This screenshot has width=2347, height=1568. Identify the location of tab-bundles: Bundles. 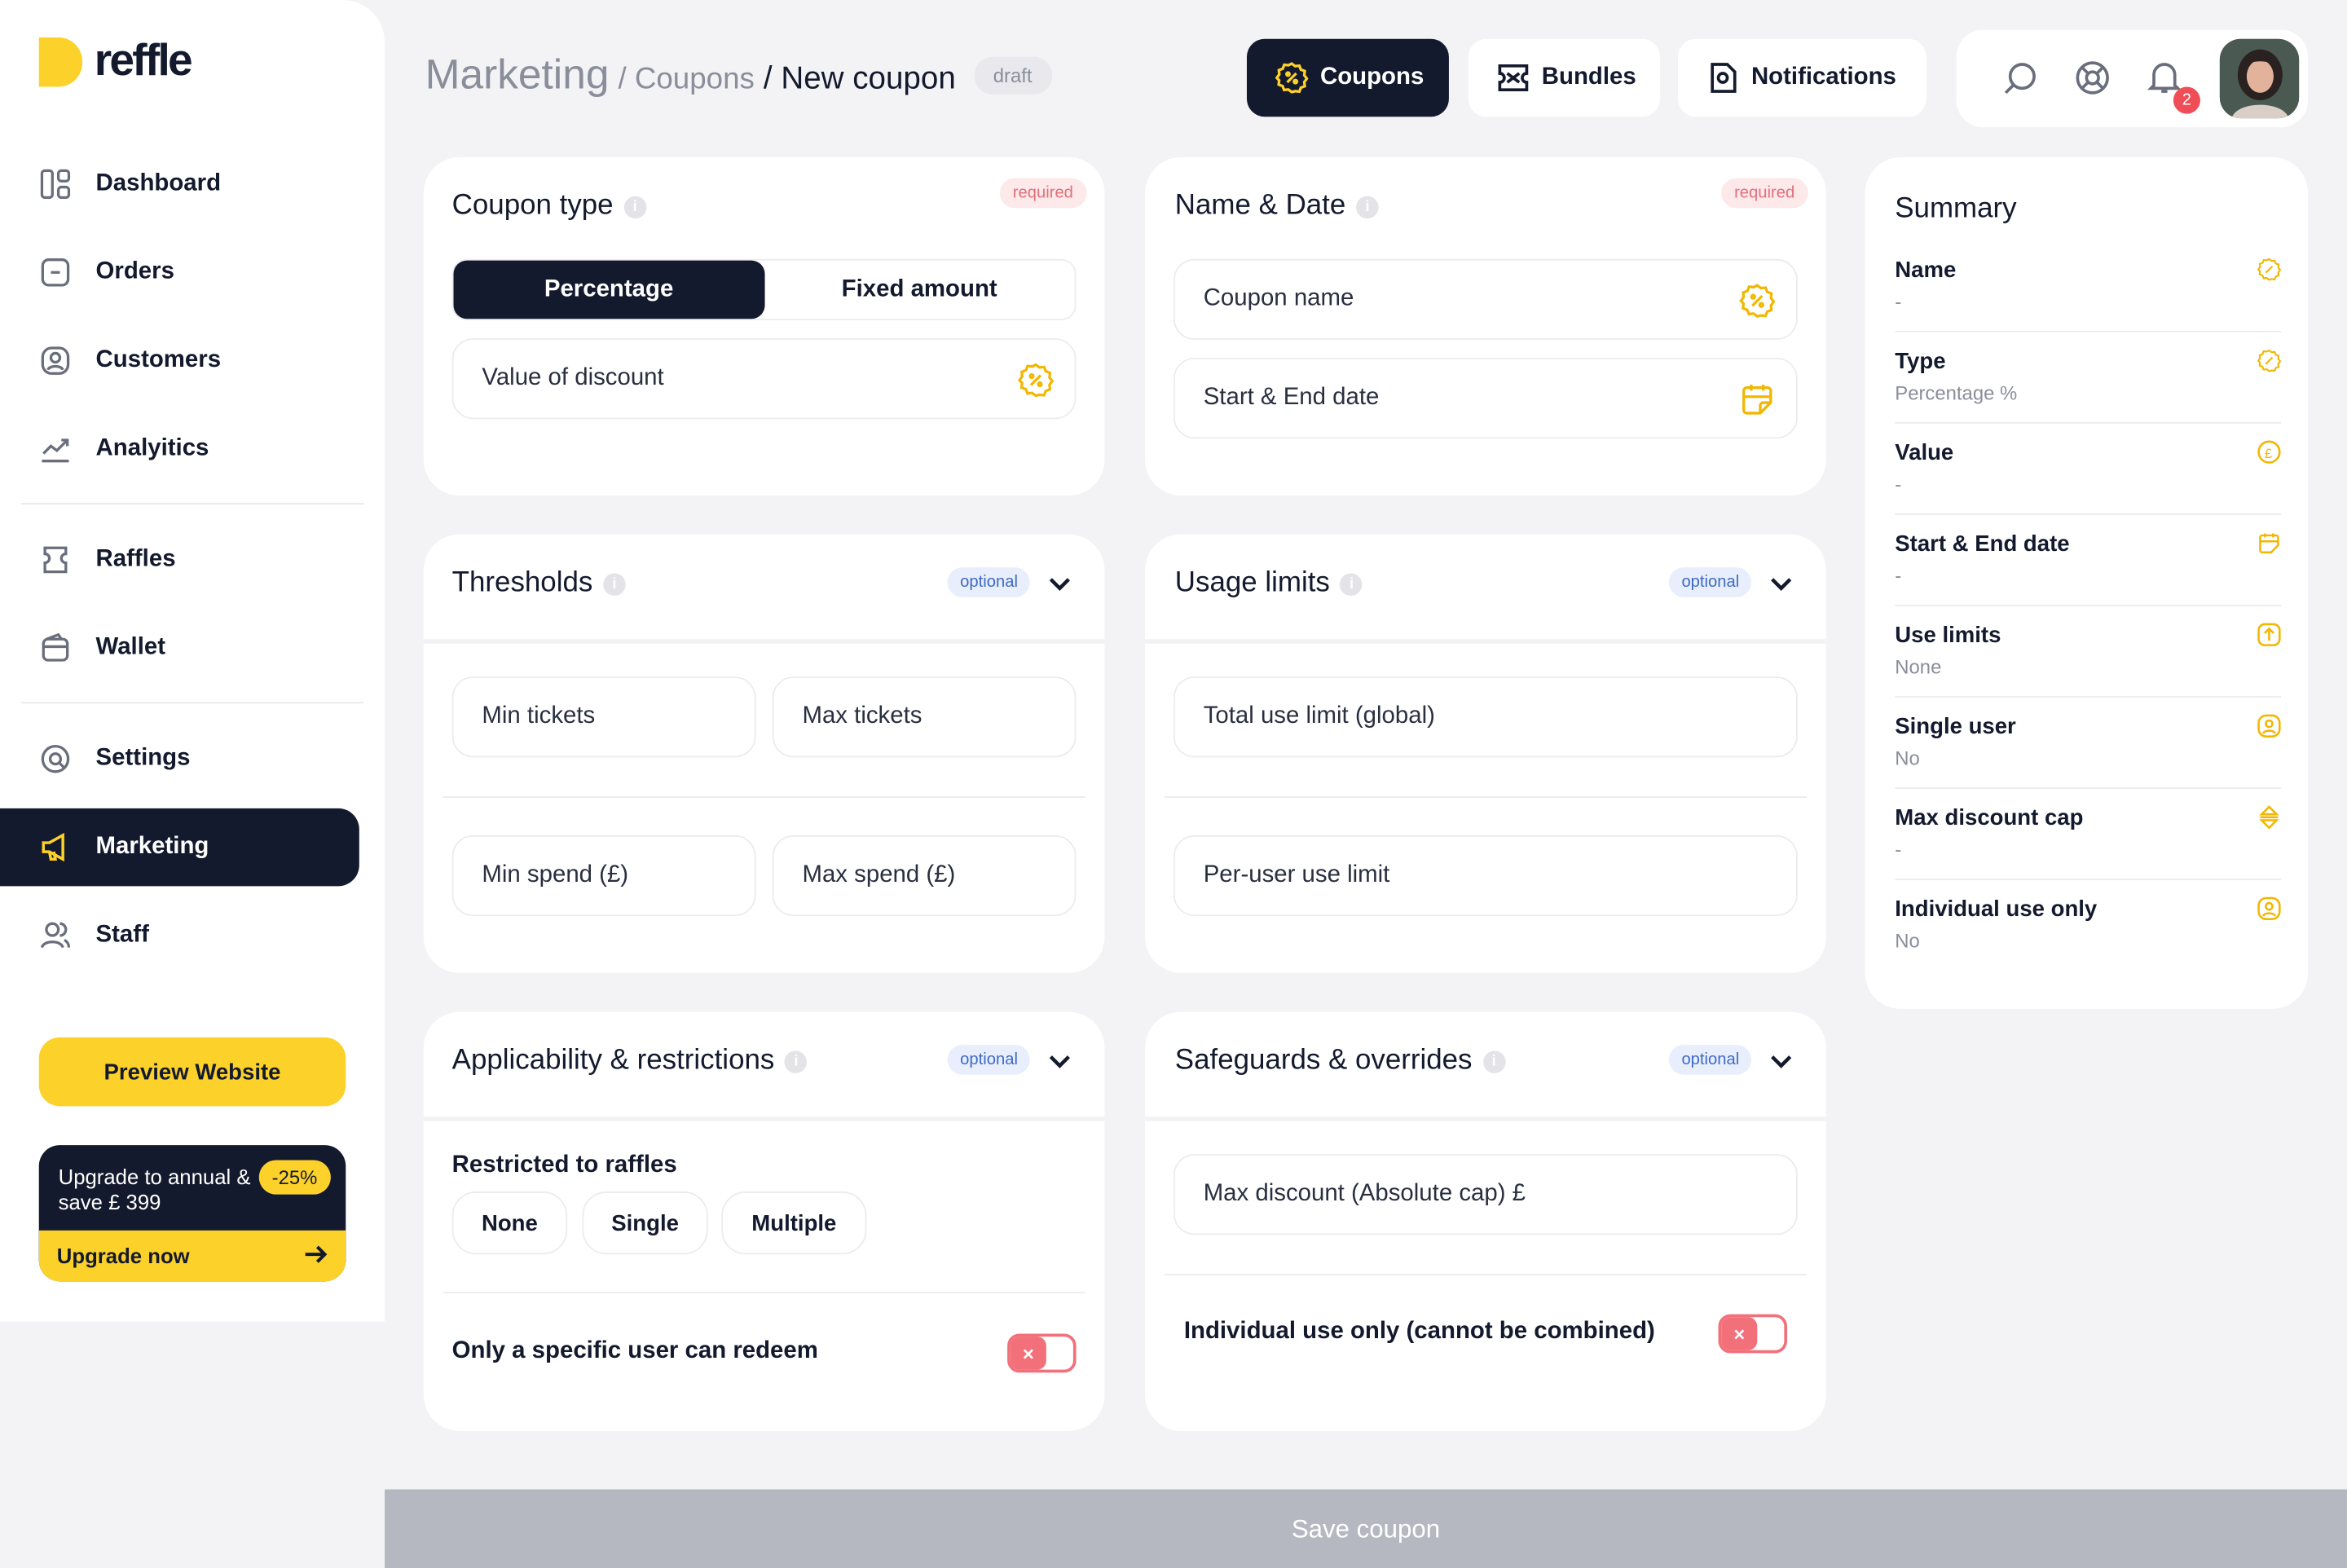
(1564, 77).